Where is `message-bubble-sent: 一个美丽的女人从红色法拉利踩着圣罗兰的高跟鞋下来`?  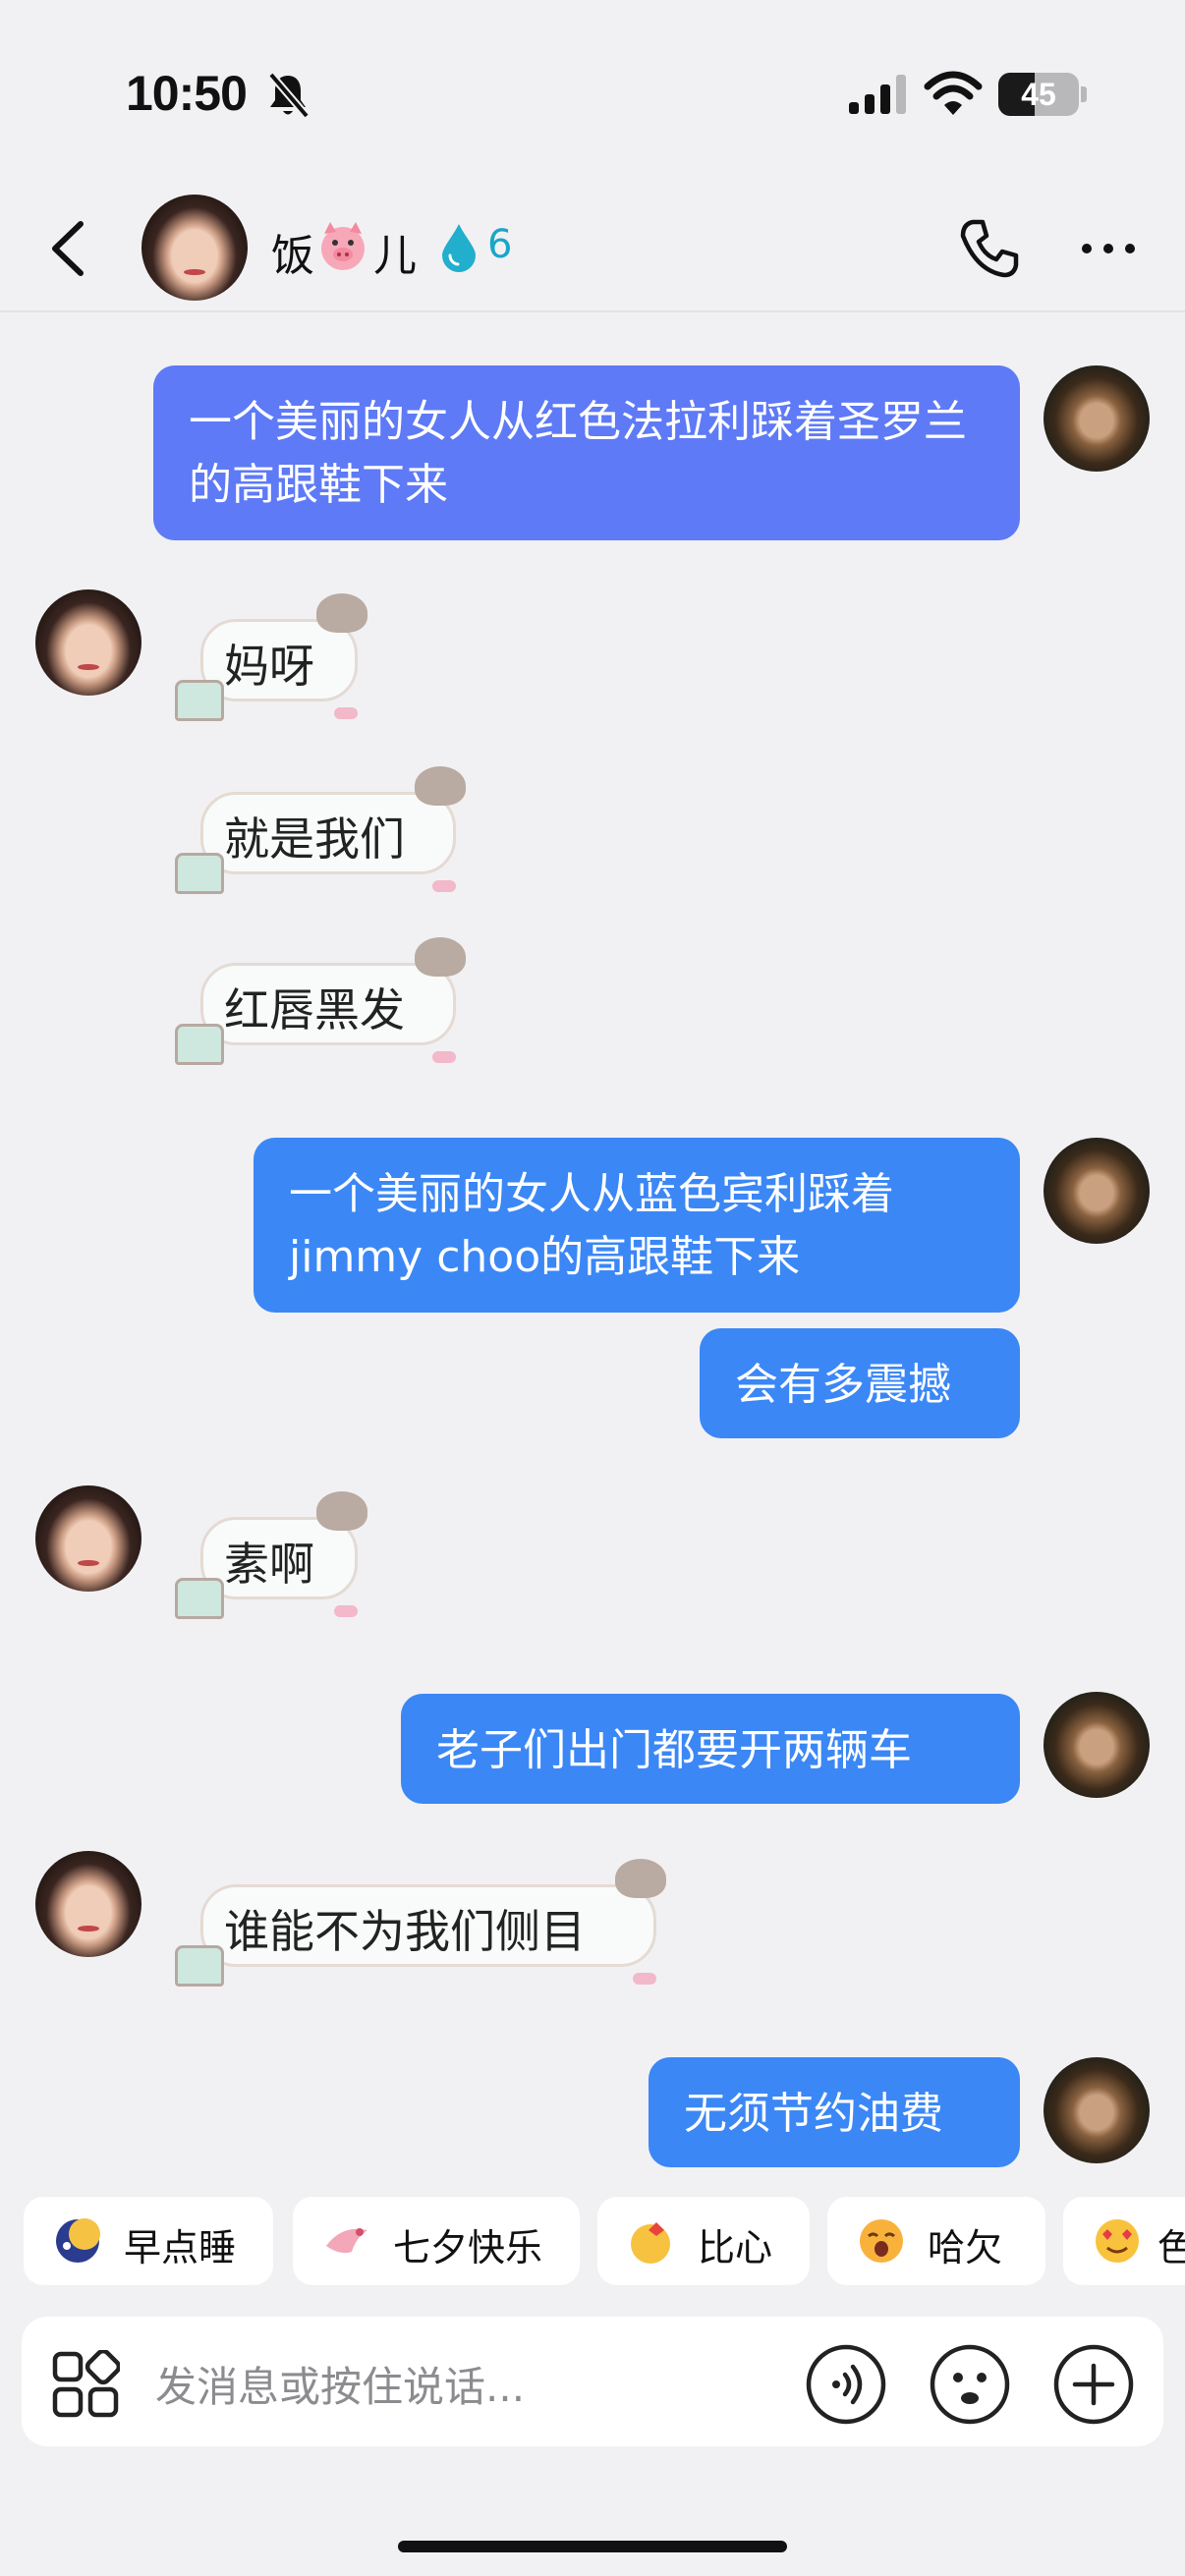 message-bubble-sent: 一个美丽的女人从红色法拉利踩着圣罗兰的高跟鞋下来 is located at coordinates (587, 452).